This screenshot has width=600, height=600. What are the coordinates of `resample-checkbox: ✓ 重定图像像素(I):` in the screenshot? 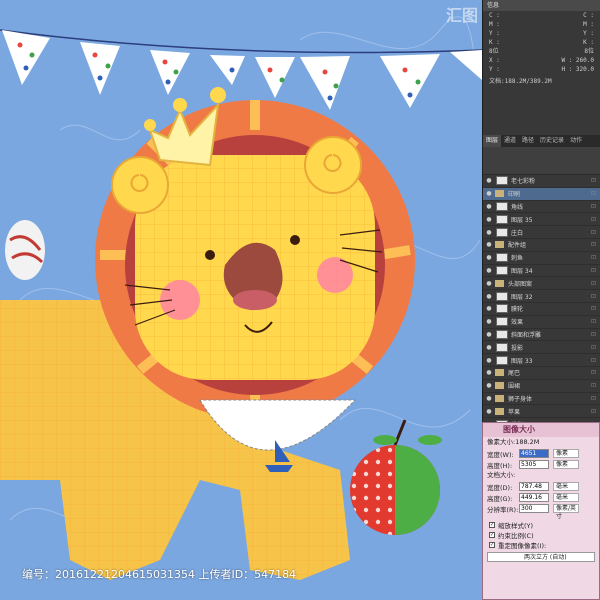 It's located at (541, 545).